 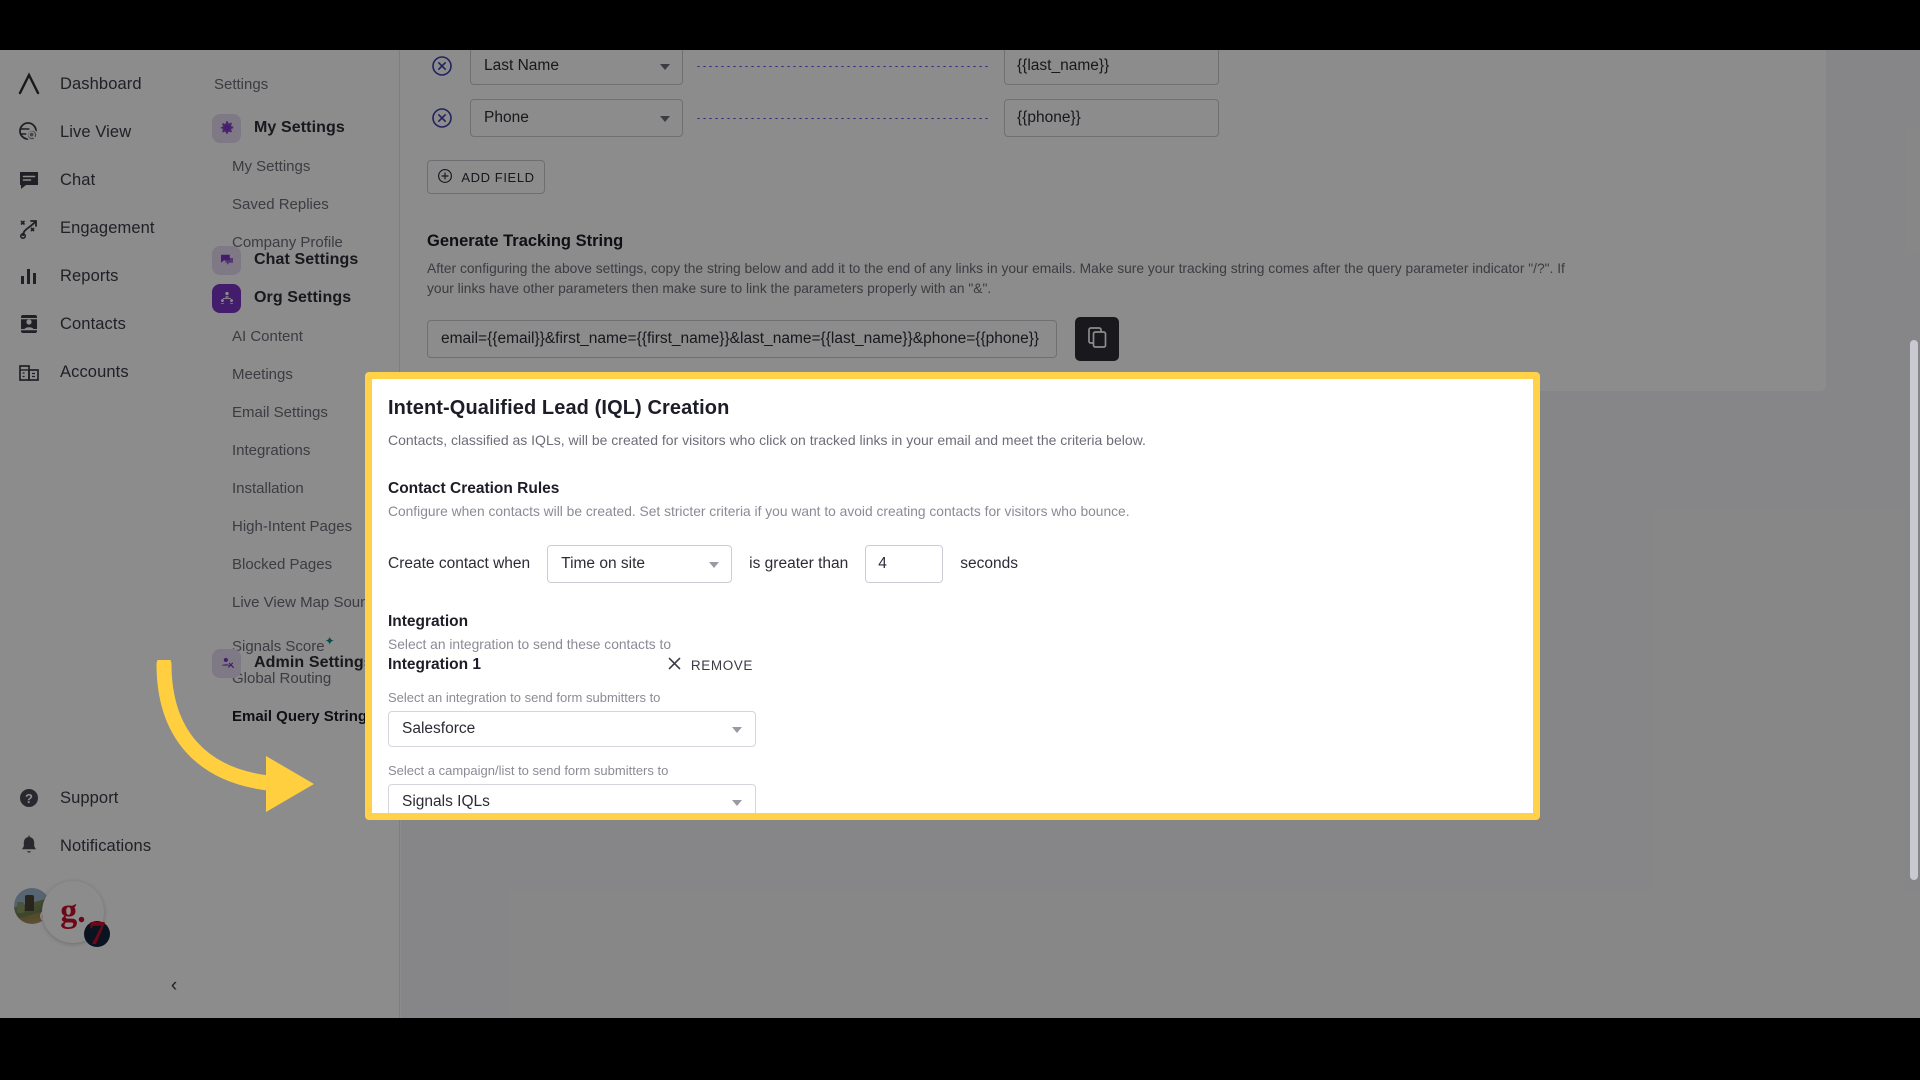 What do you see at coordinates (603, 563) in the screenshot?
I see `rule-condition-value: Time on site` at bounding box center [603, 563].